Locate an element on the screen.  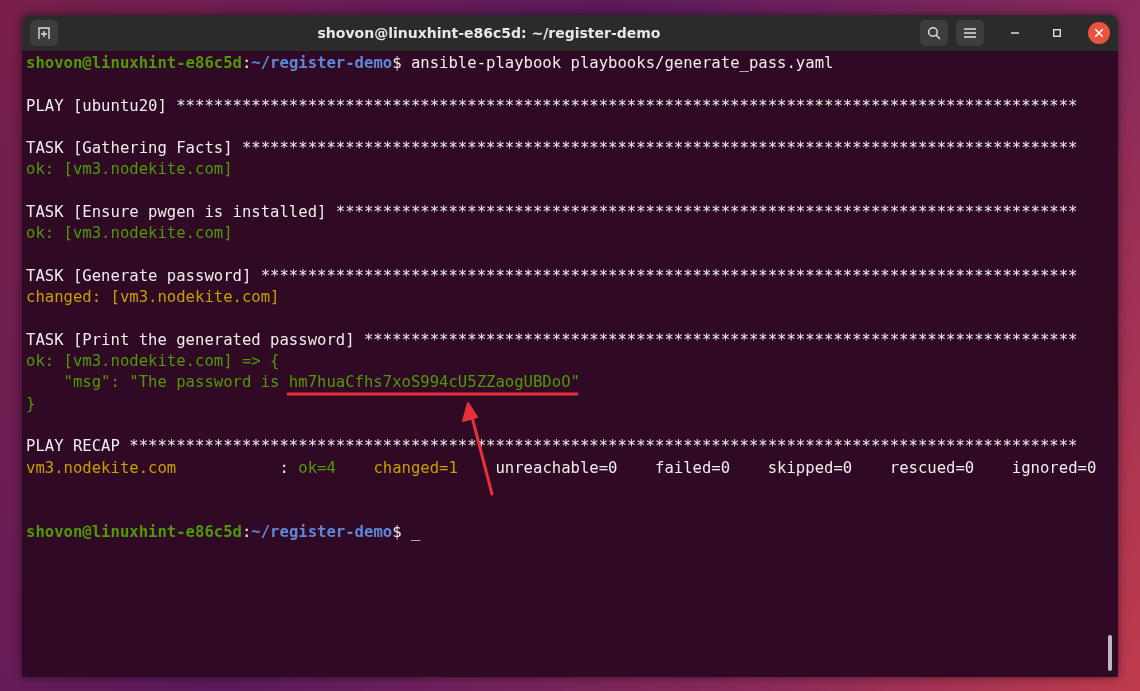
ok-status-text: "msg": "The password is hm7huaCfhs7xoS994cU5ZZaogUBDoO" is located at coordinates (321, 382).